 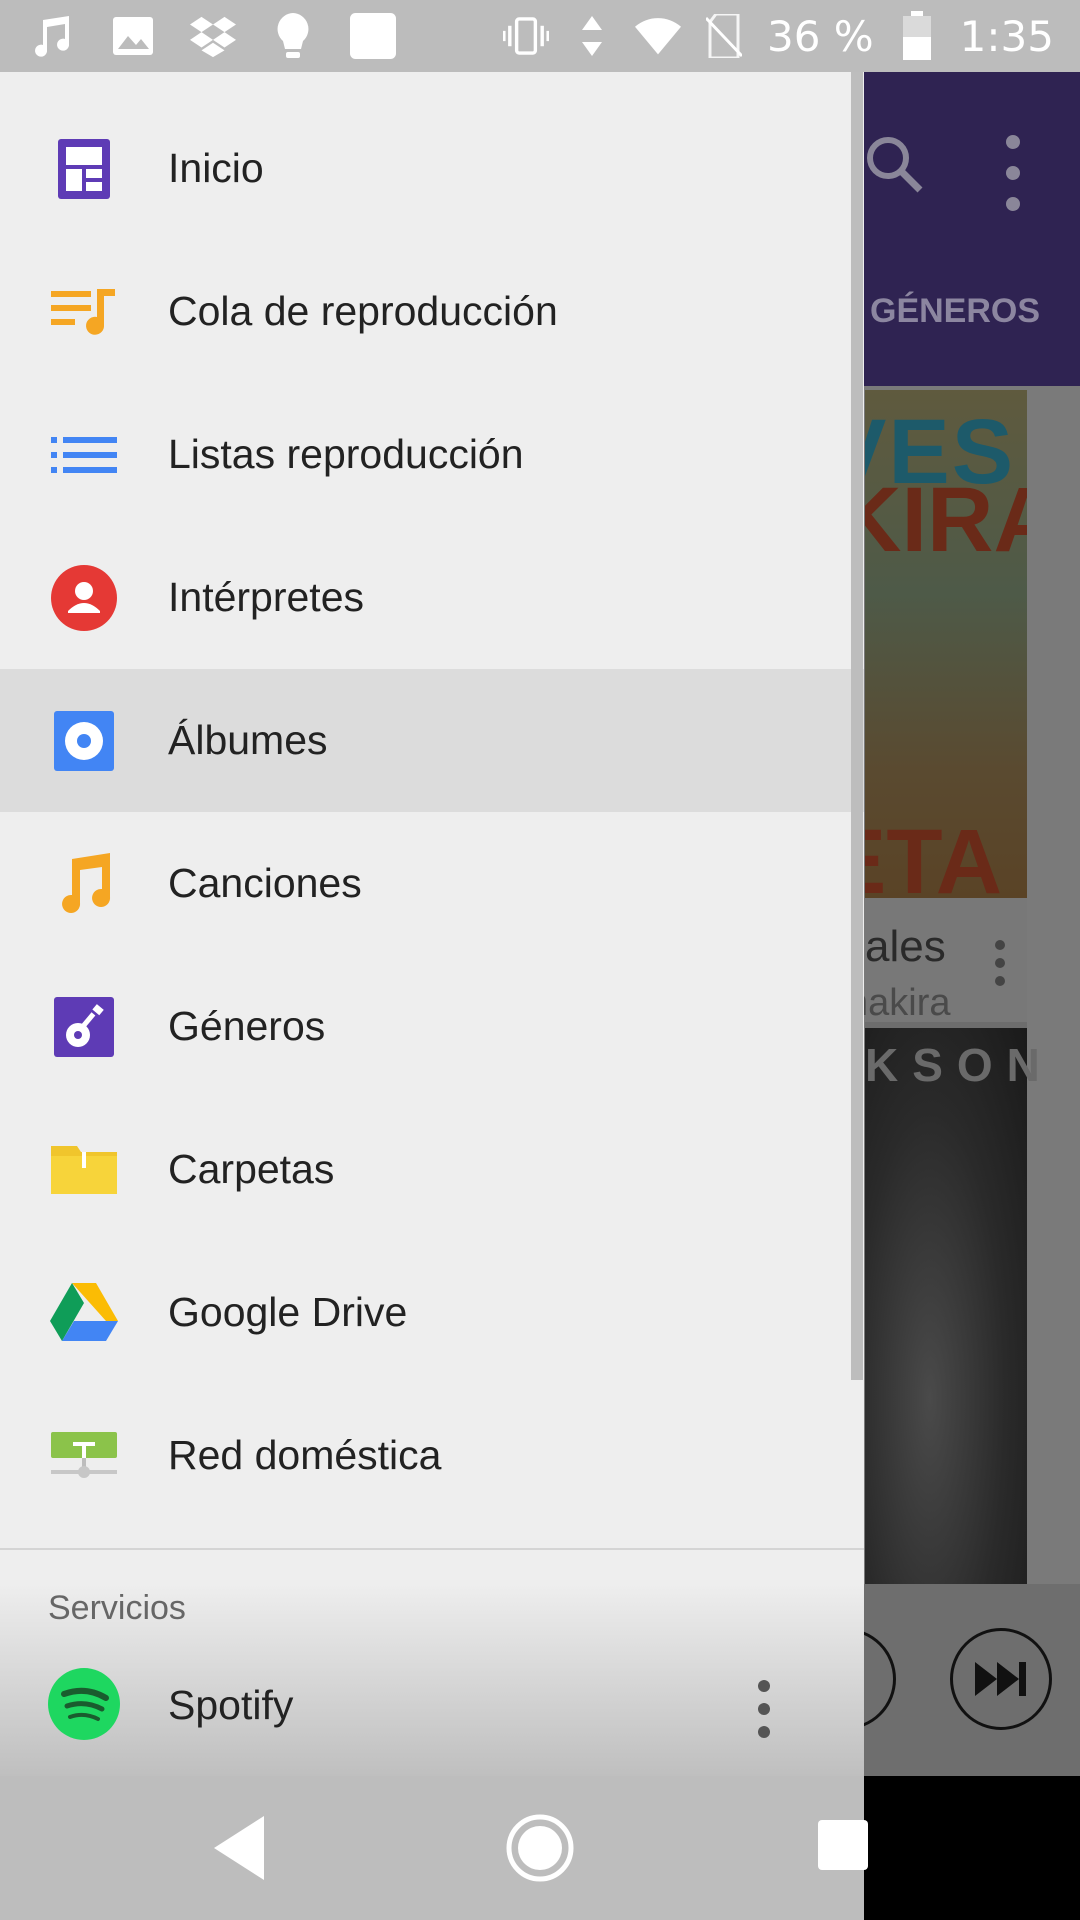 I want to click on album-art-text: ETA, so click(x=934, y=854).